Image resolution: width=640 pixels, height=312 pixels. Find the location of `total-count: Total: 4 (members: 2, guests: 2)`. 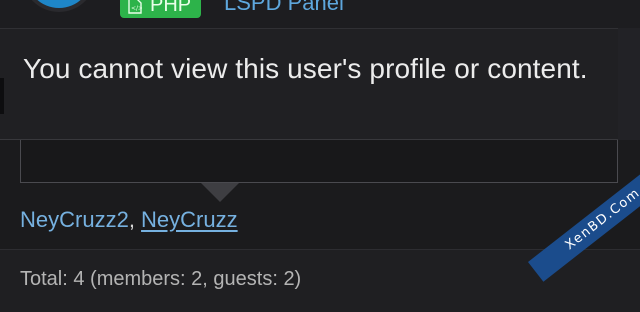

total-count: Total: 4 (members: 2, guests: 2) is located at coordinates (161, 279).